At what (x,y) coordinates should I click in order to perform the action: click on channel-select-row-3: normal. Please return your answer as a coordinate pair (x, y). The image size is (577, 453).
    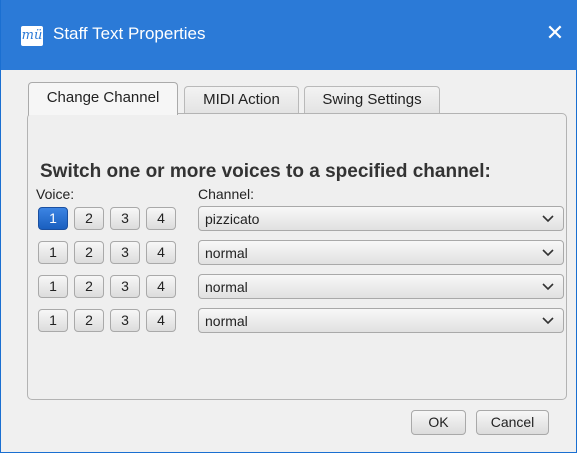
    Looking at the image, I should click on (381, 286).